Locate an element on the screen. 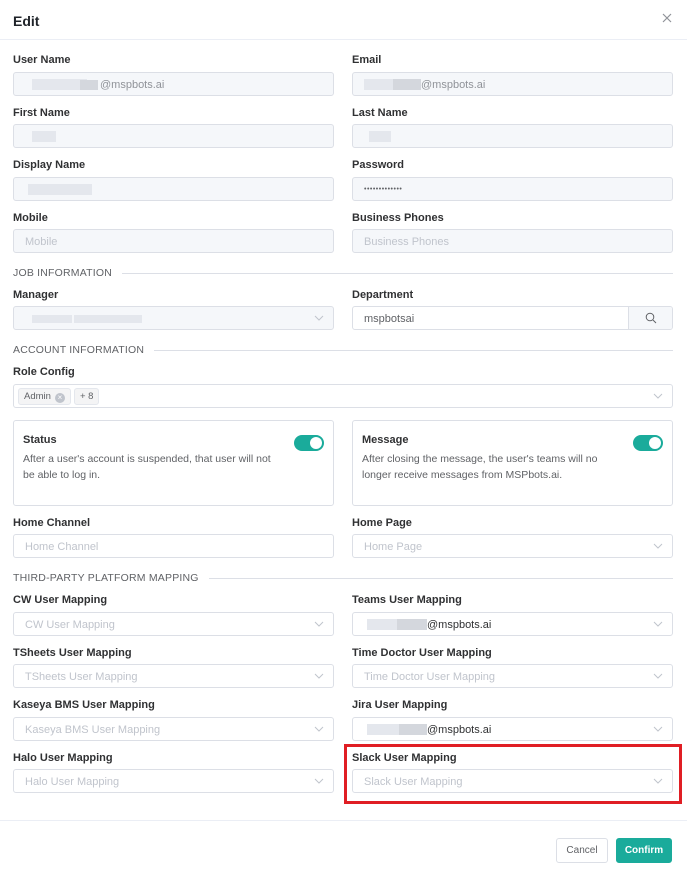 The height and width of the screenshot is (880, 687). time-doctor-mapping-select: Time Doctor User Mapping is located at coordinates (512, 676).